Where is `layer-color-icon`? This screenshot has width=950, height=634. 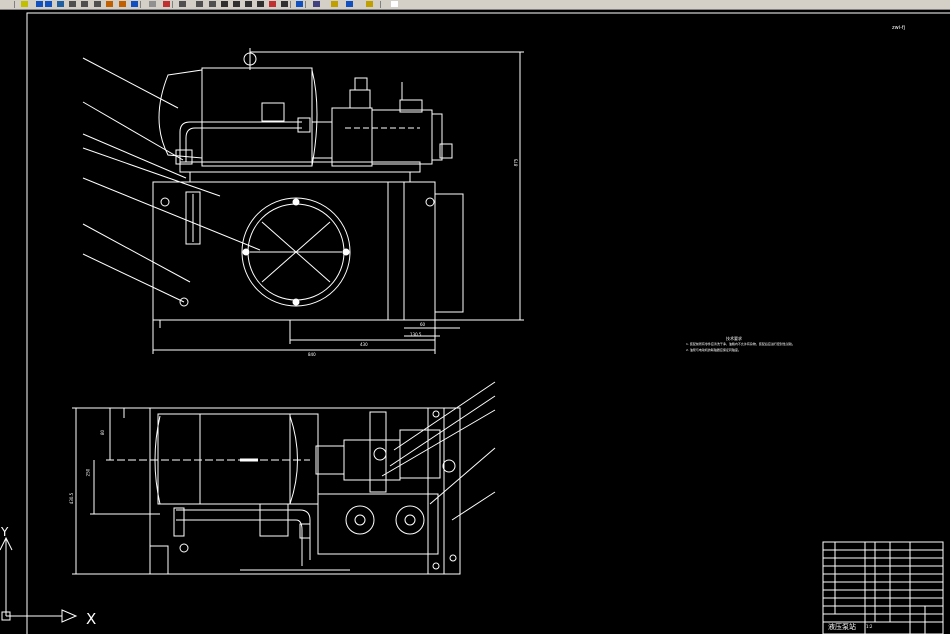
layer-color-icon is located at coordinates (394, 4).